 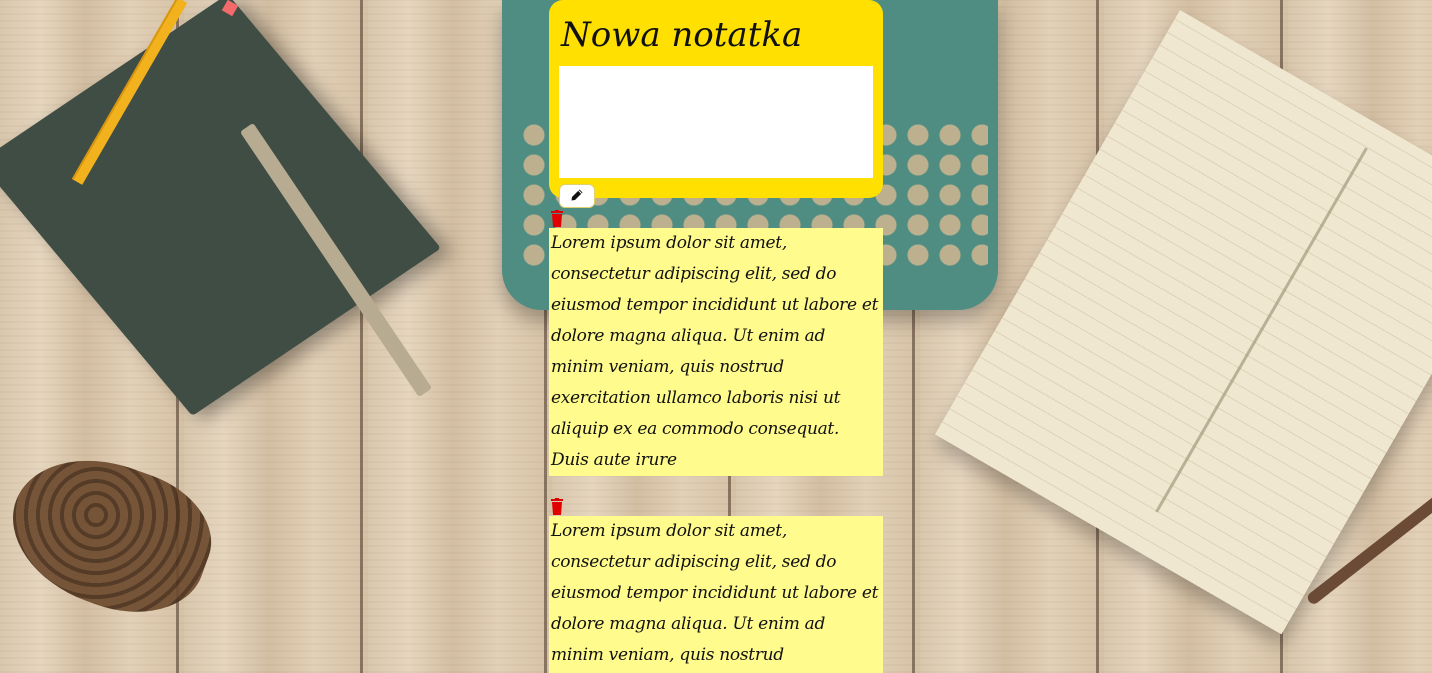 I want to click on new-note-panel: Nowa notatka, so click(x=716, y=104).